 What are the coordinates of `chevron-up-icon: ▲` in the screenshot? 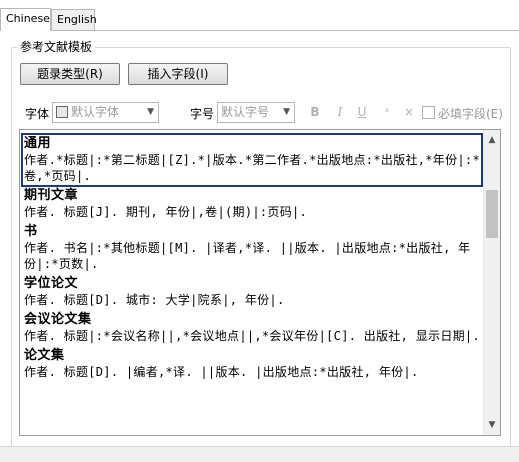 It's located at (492, 140).